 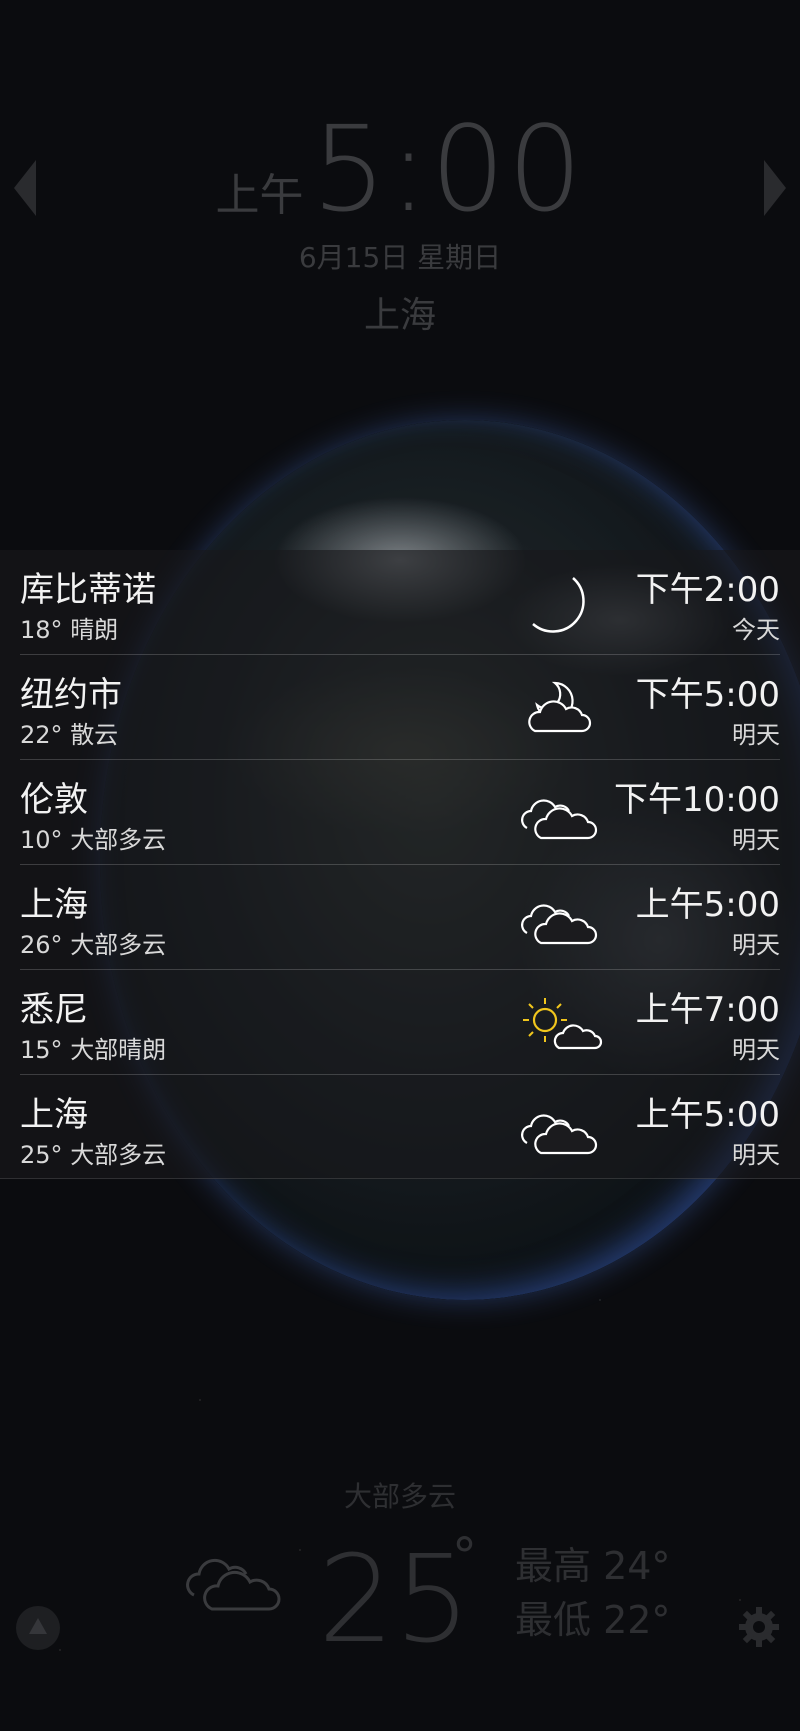 What do you see at coordinates (400, 1022) in the screenshot?
I see `city-row: 悉尼 15° 大部晴朗 上午7:00 明天` at bounding box center [400, 1022].